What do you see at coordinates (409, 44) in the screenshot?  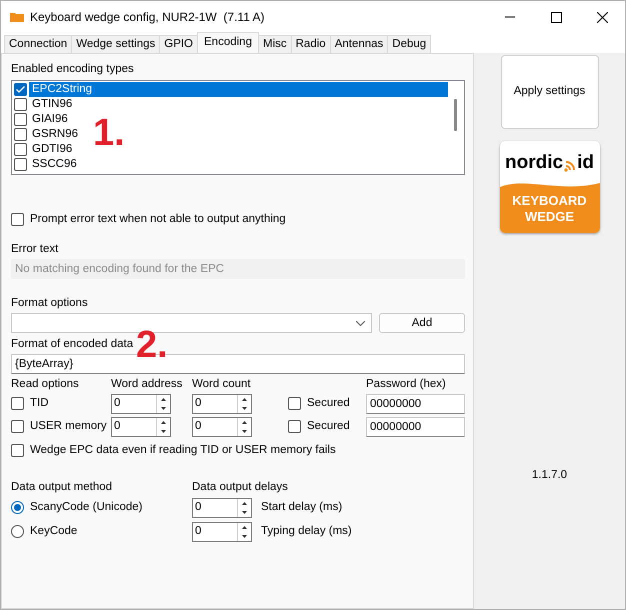 I see `tab: Debug` at bounding box center [409, 44].